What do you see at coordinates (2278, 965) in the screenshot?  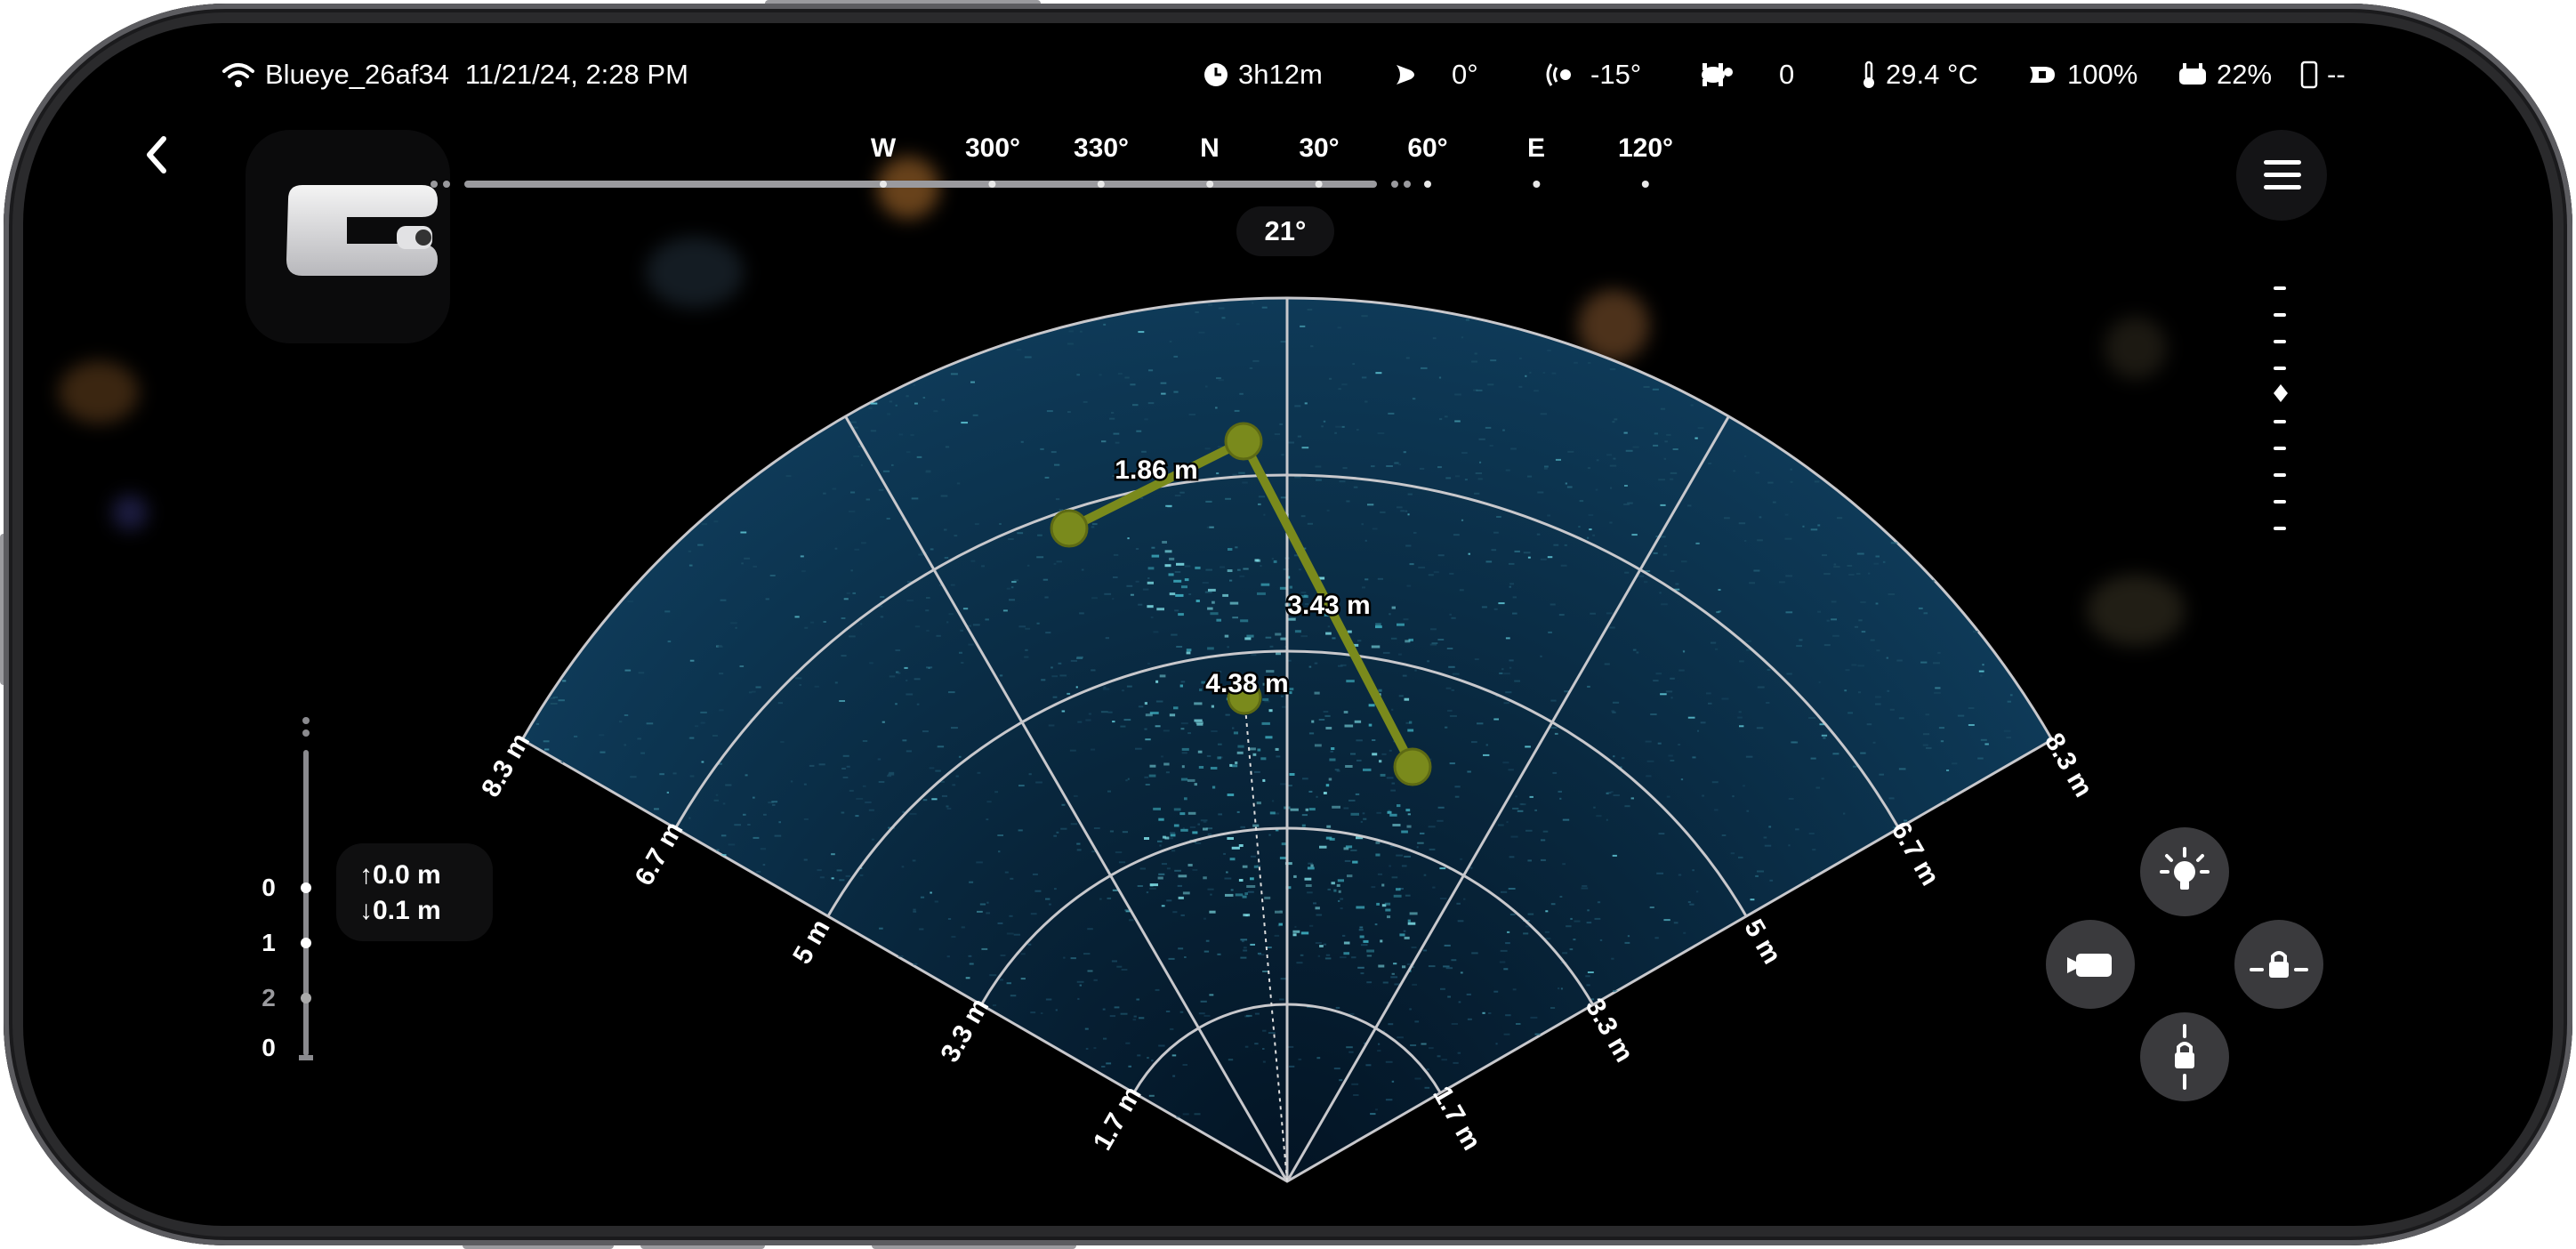 I see `lock-horizontal-button` at bounding box center [2278, 965].